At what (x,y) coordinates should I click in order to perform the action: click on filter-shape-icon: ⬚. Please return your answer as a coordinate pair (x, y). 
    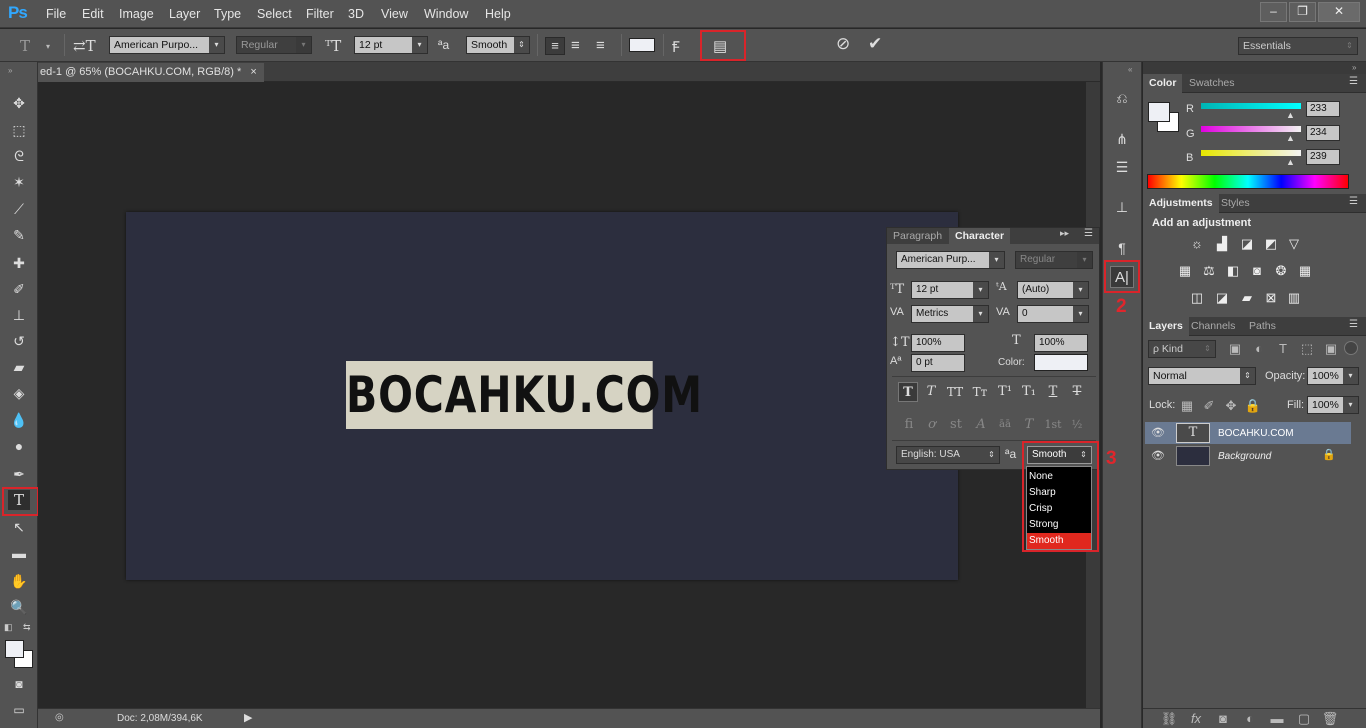
    Looking at the image, I should click on (1307, 349).